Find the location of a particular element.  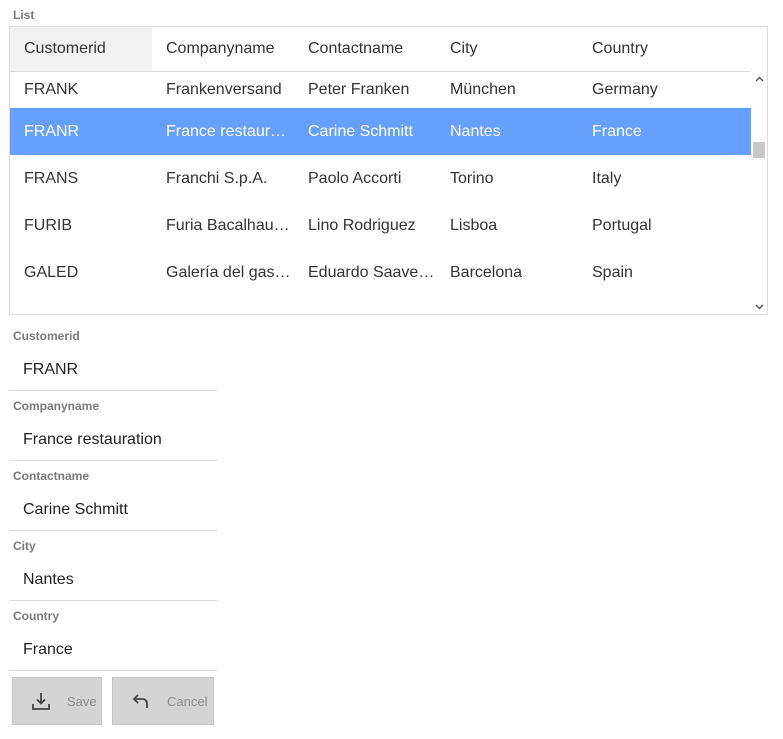

city-label: City is located at coordinates (24, 546).